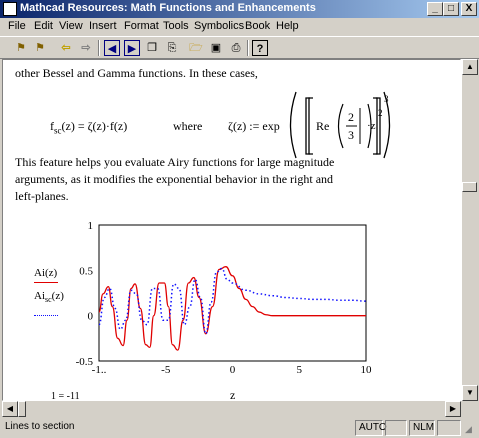 This screenshot has width=479, height=438. I want to click on x-tick-label: 10, so click(367, 370).